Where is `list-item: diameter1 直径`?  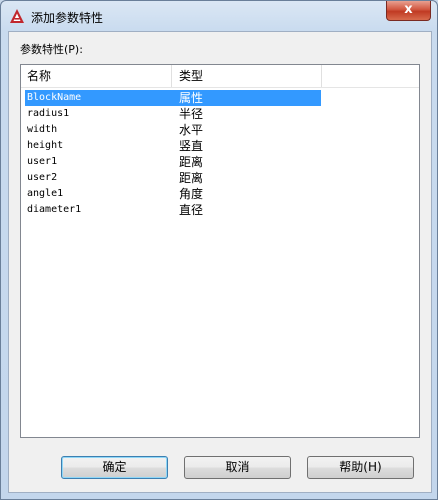
list-item: diameter1 直径 is located at coordinates (220, 210).